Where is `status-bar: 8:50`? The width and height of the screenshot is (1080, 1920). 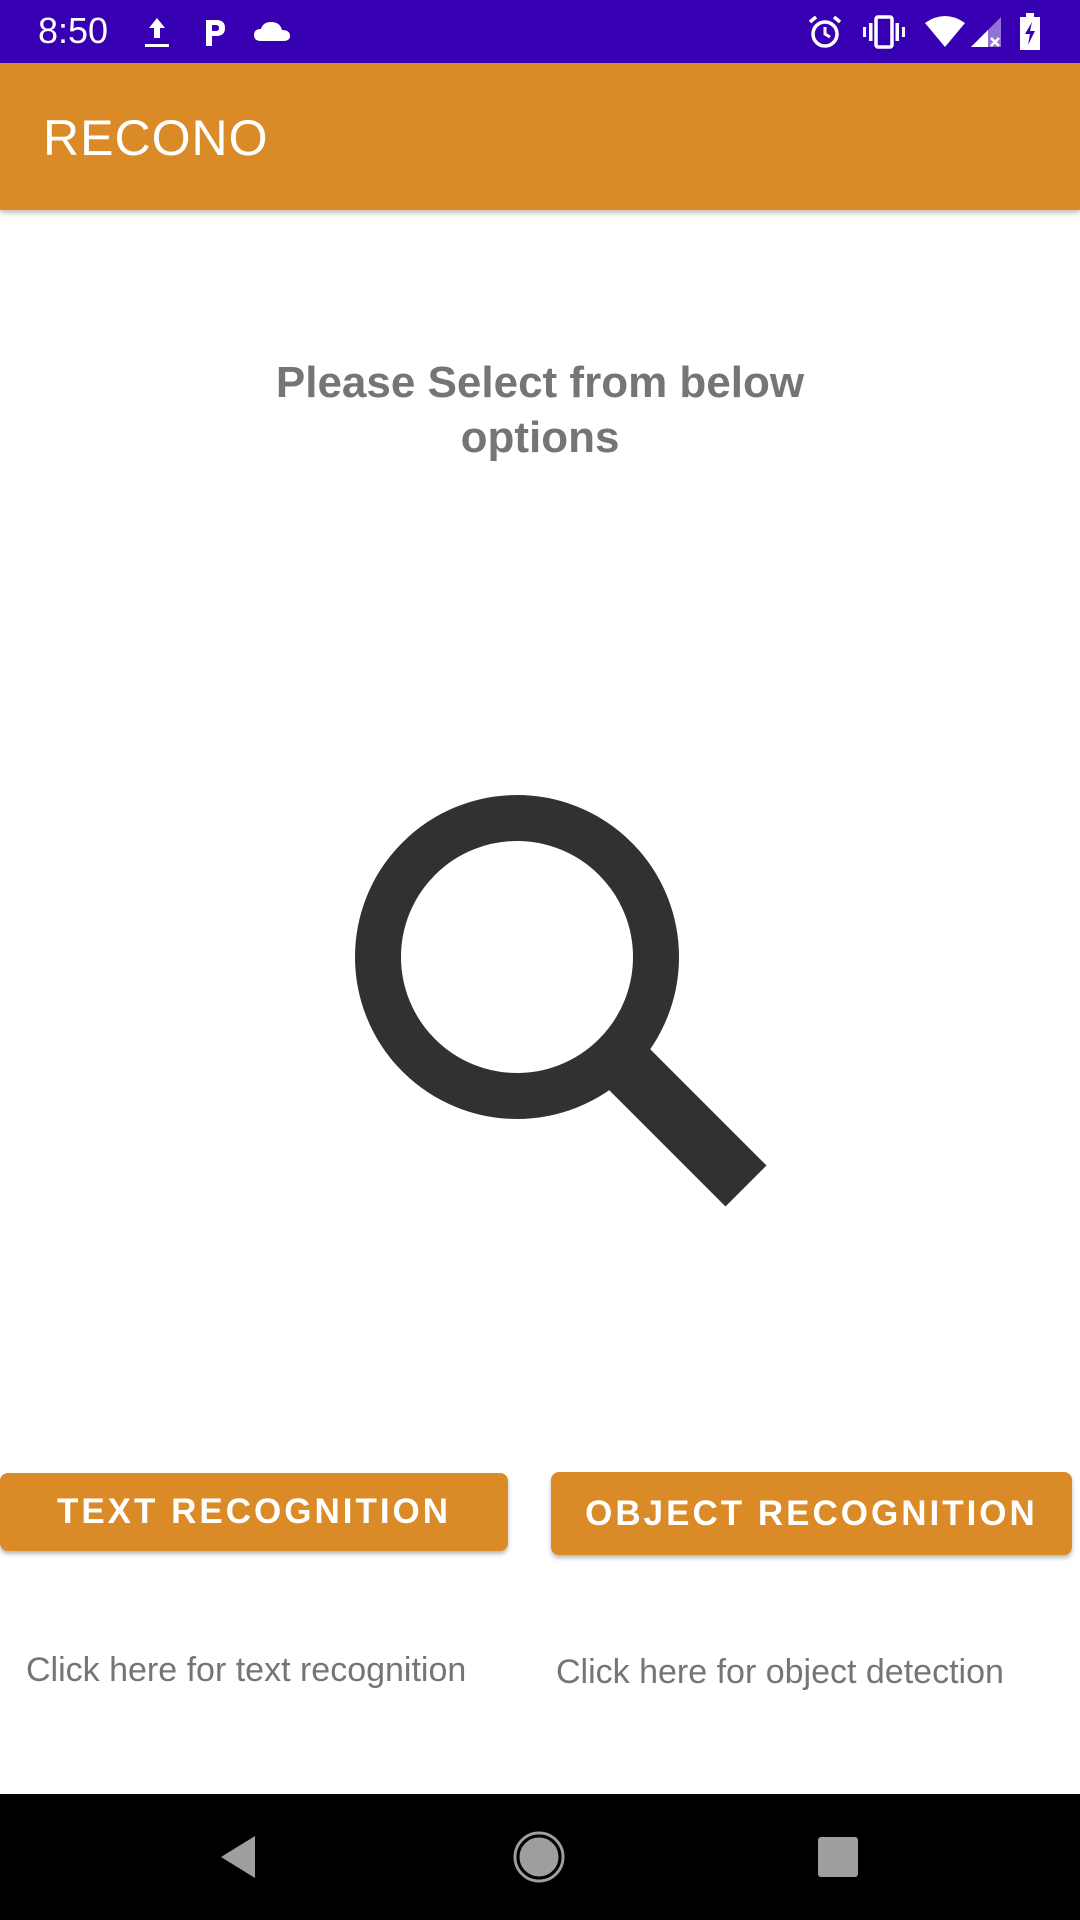 status-bar: 8:50 is located at coordinates (540, 31).